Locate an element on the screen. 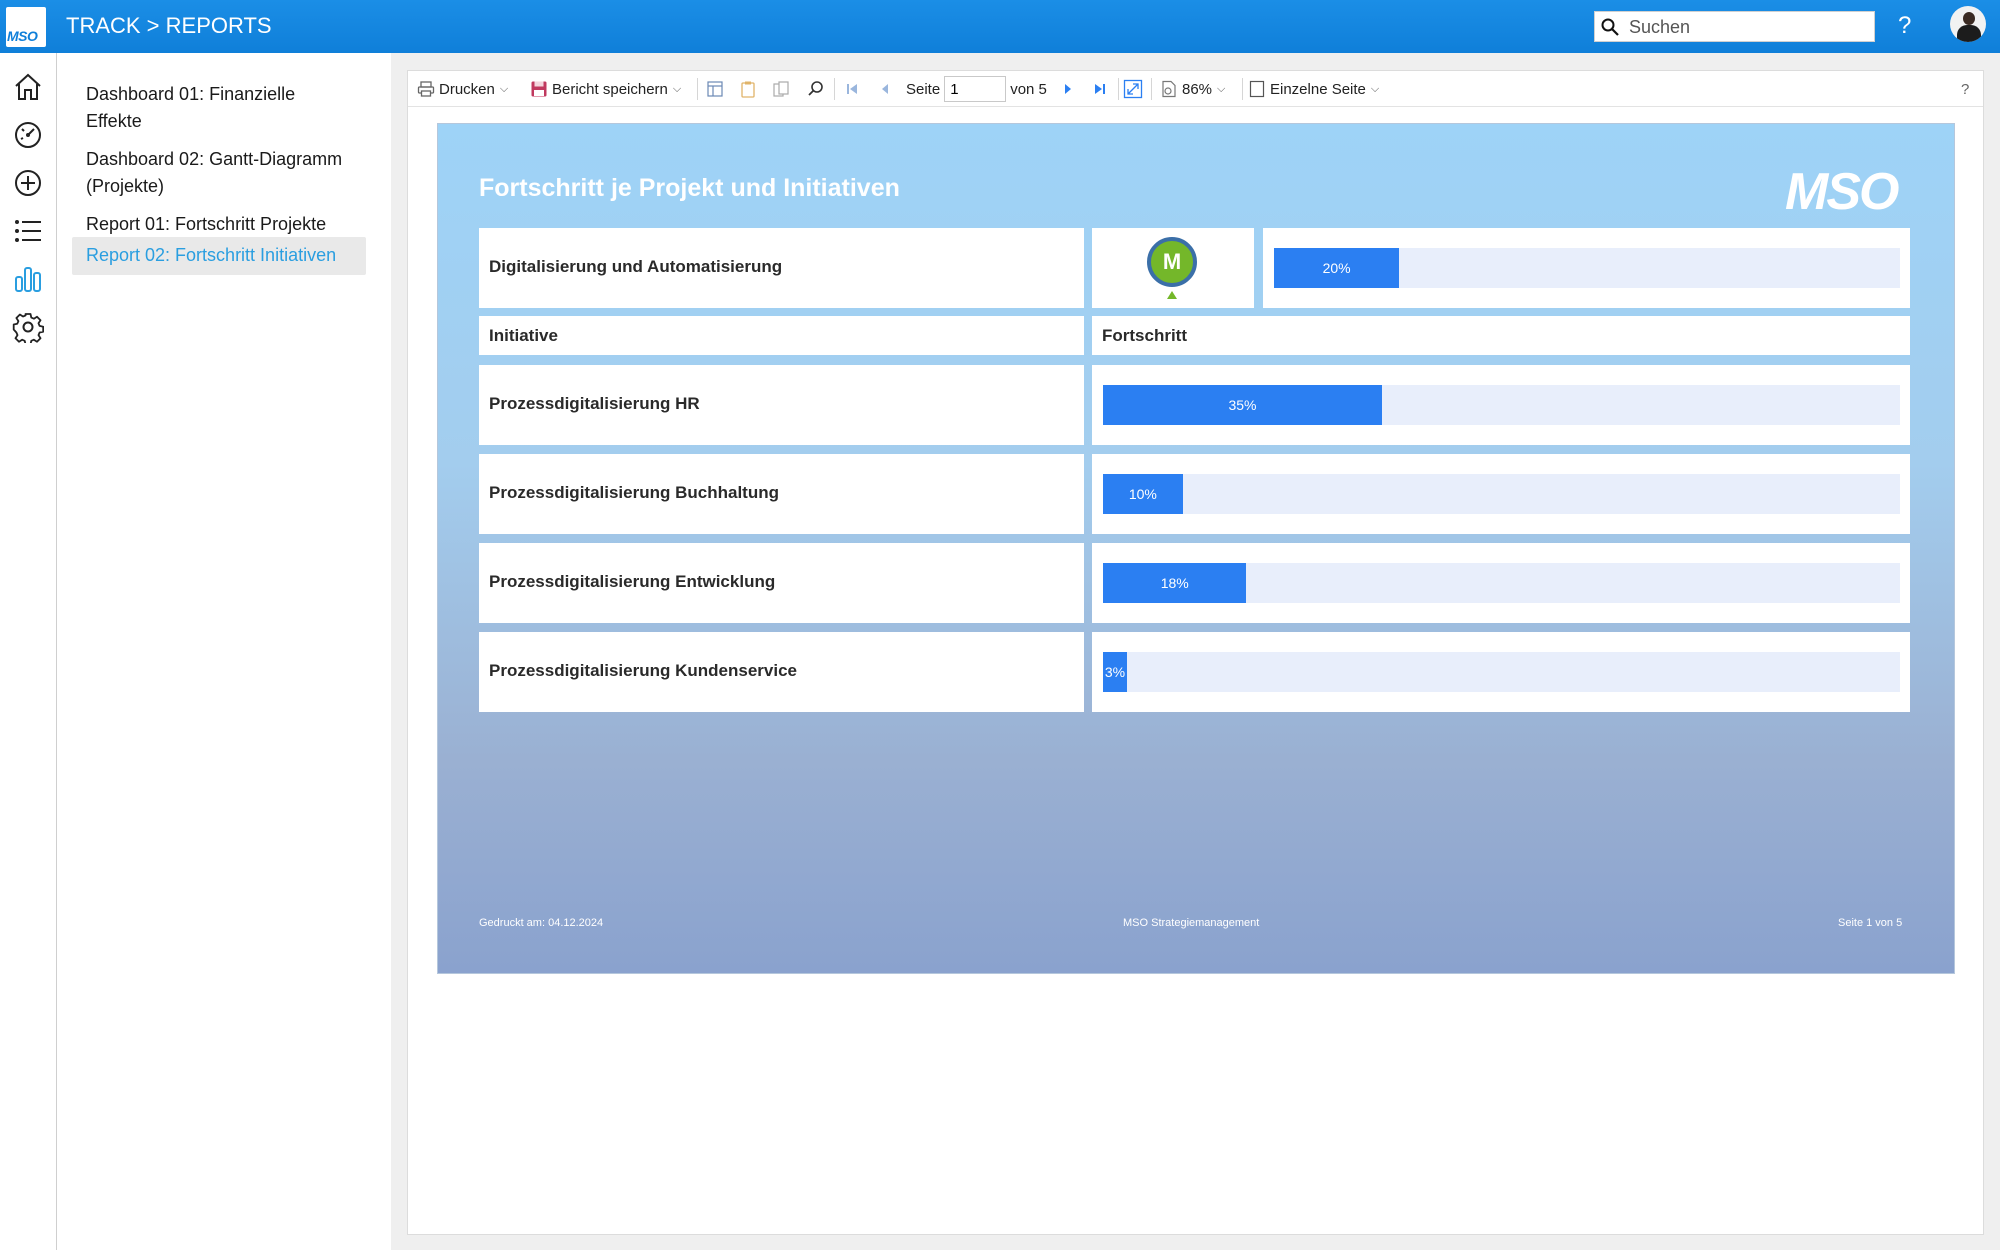 The image size is (2000, 1250). initiative-name-cell: Prozessdigitalisierung Kundenservice is located at coordinates (781, 672).